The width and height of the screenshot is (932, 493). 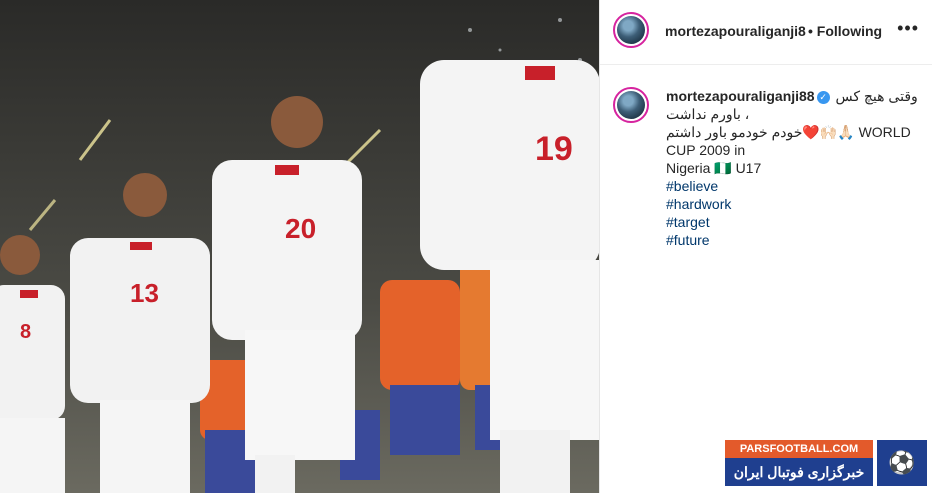 I want to click on caption-line: وقتی هیچ کس, so click(x=876, y=96).